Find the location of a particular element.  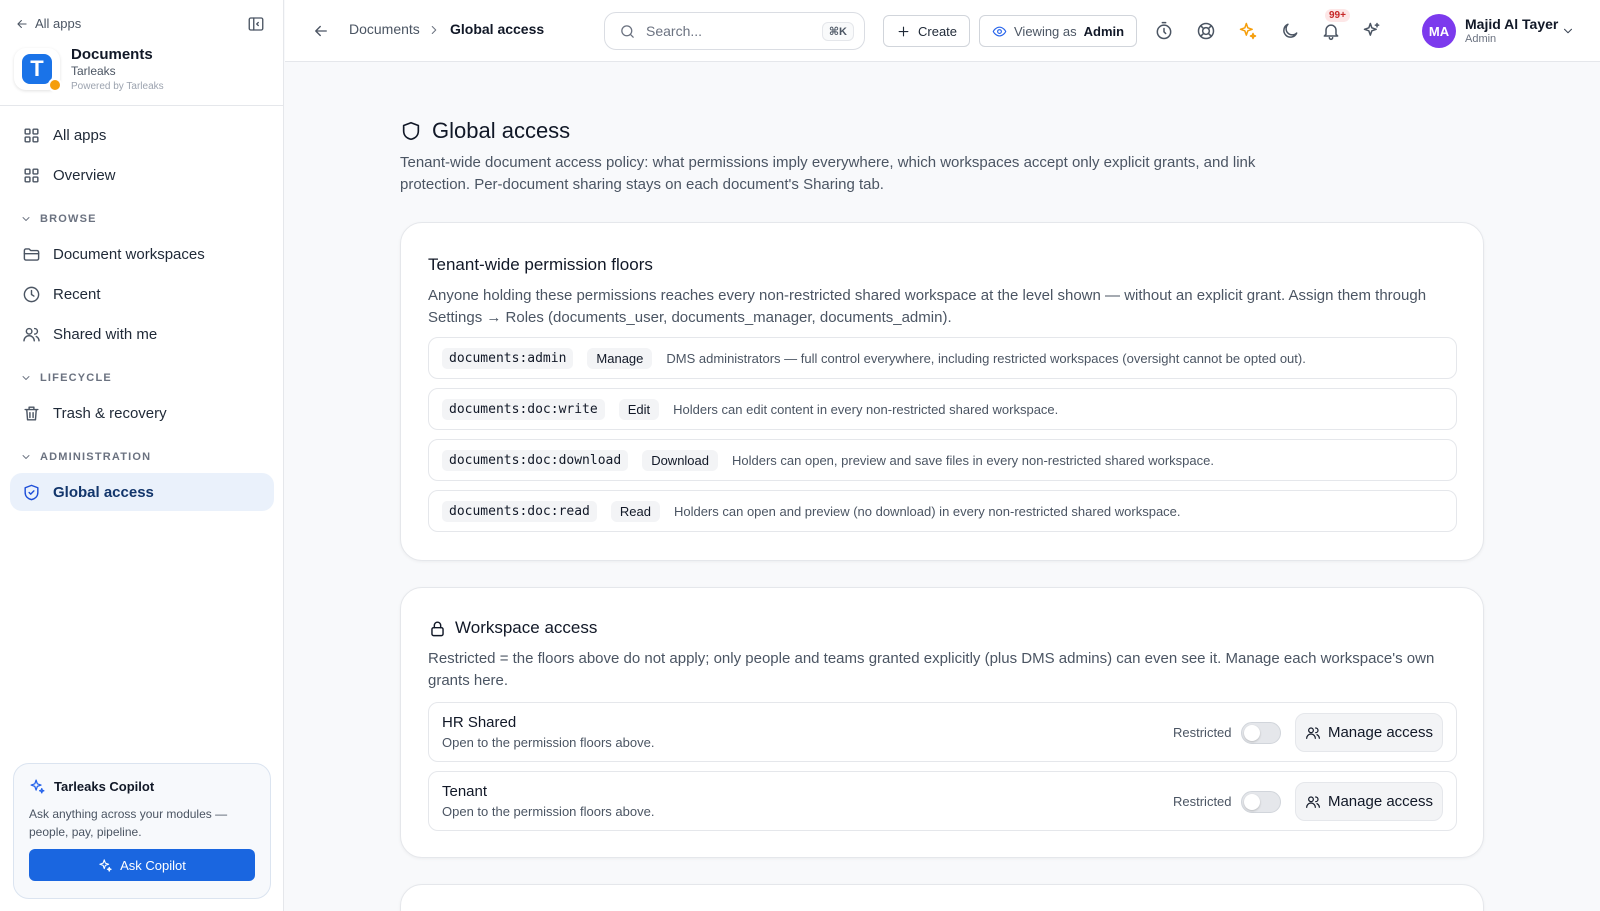

sidebar-item-label: Overview is located at coordinates (84, 175).